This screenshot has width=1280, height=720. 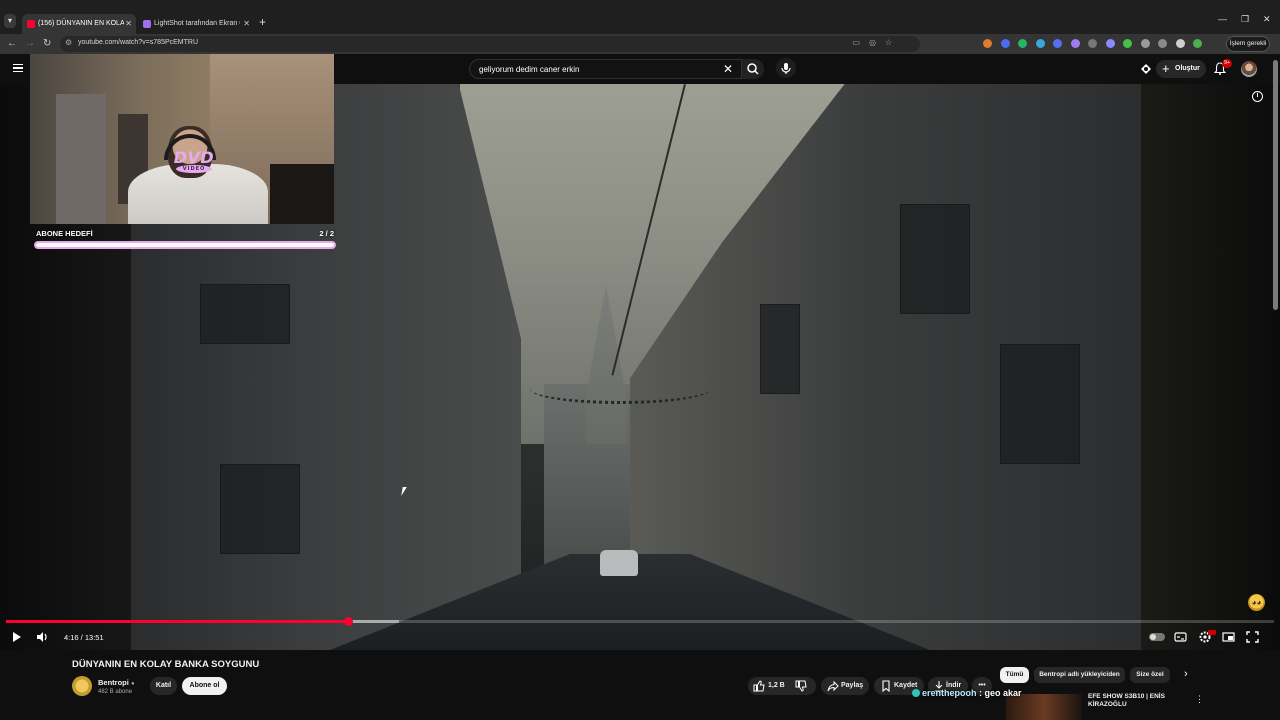 I want to click on miniplayer-button, so click(x=1228, y=637).